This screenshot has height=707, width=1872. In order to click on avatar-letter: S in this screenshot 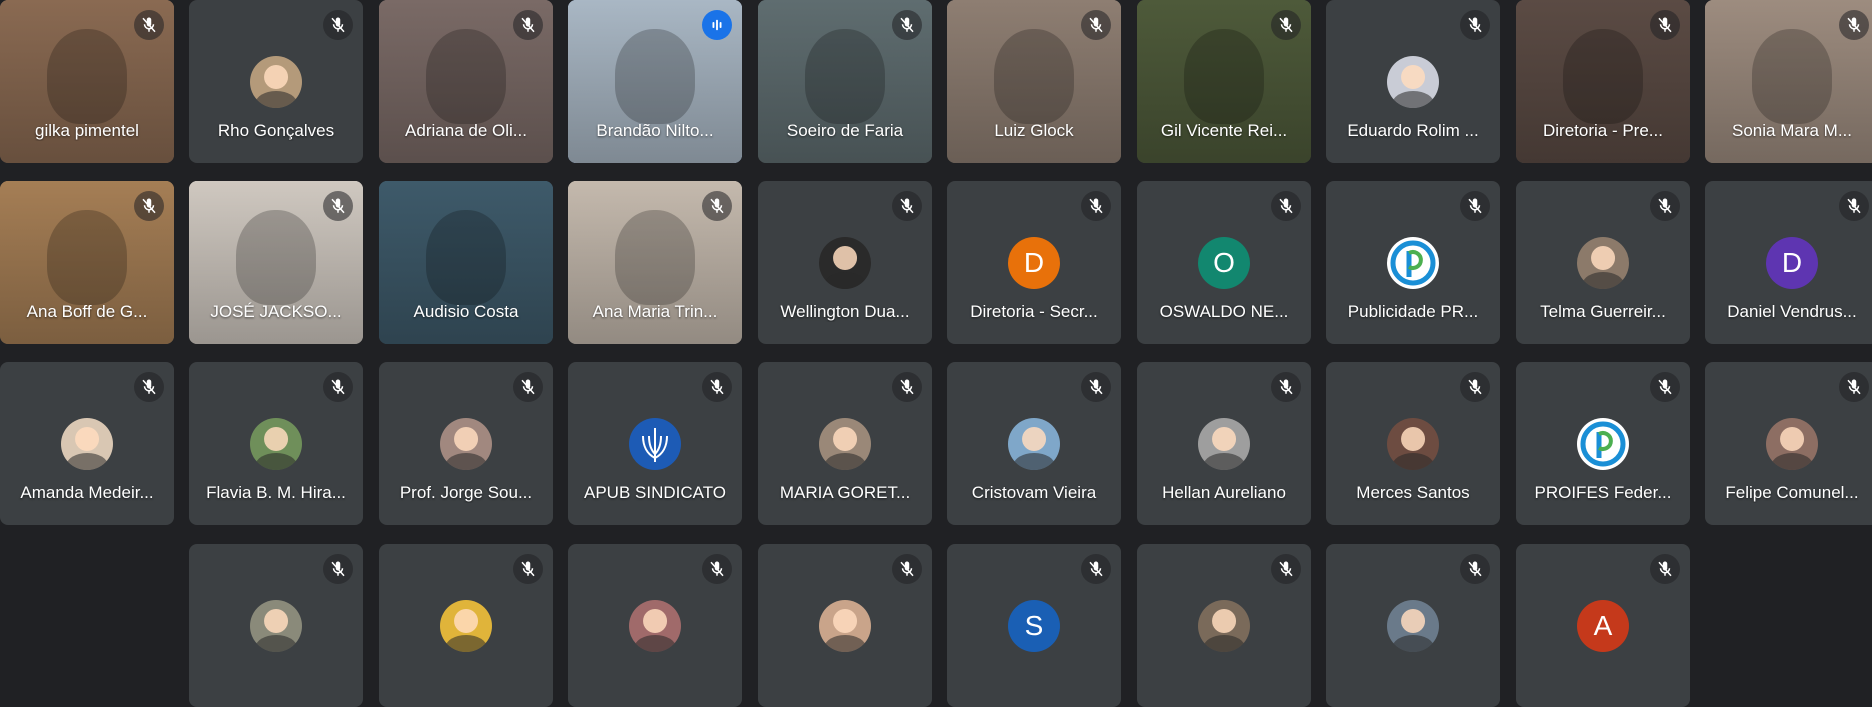, I will do `click(1034, 625)`.